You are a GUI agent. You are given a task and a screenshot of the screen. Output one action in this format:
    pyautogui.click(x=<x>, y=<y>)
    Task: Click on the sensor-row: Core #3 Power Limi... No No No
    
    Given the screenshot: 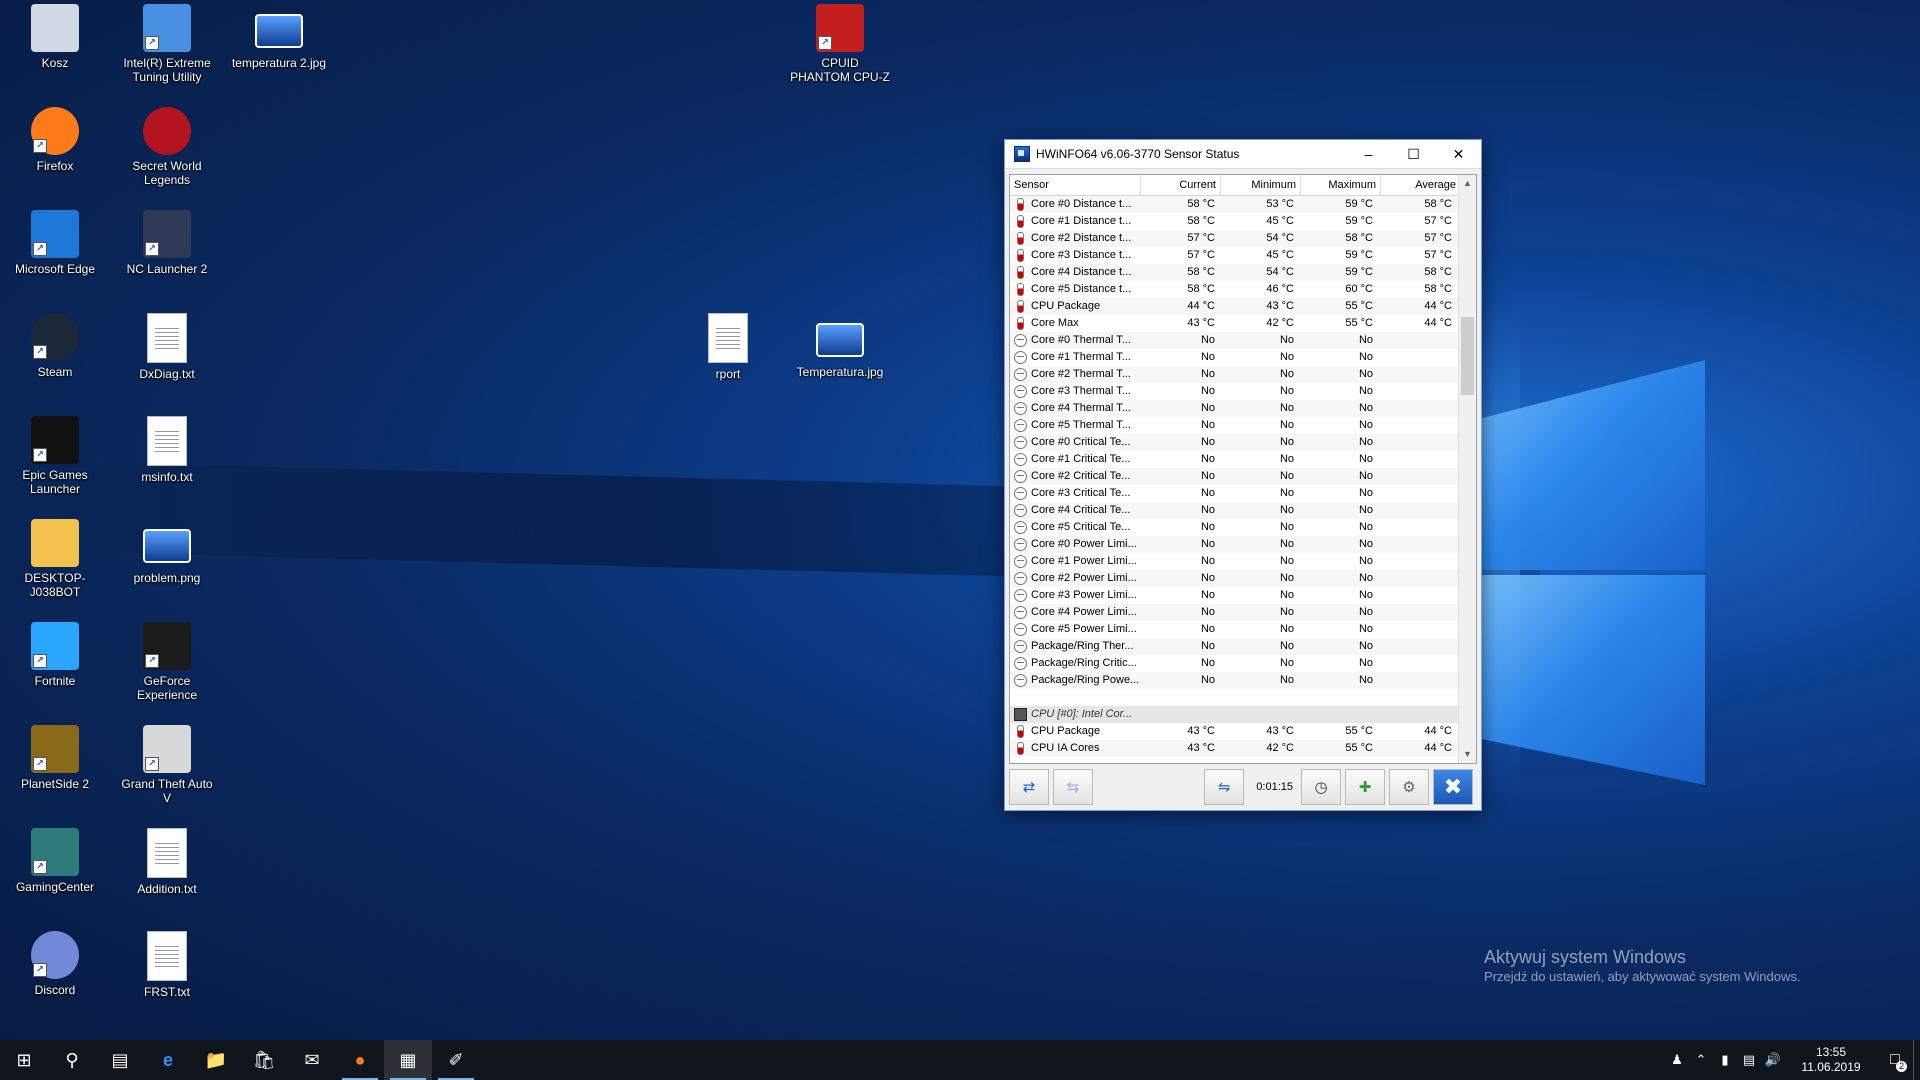 What is the action you would take?
    pyautogui.click(x=1234, y=595)
    